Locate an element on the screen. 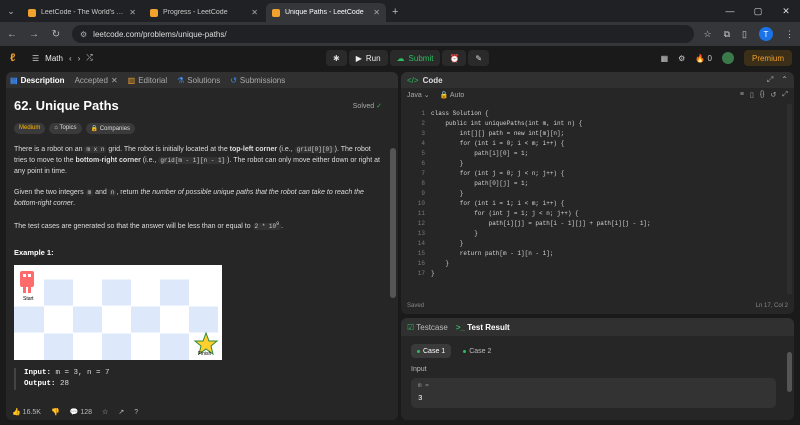 Image resolution: width=800 pixels, height=425 pixels. leetcode-logo-icon: ℓ is located at coordinates (16, 58).